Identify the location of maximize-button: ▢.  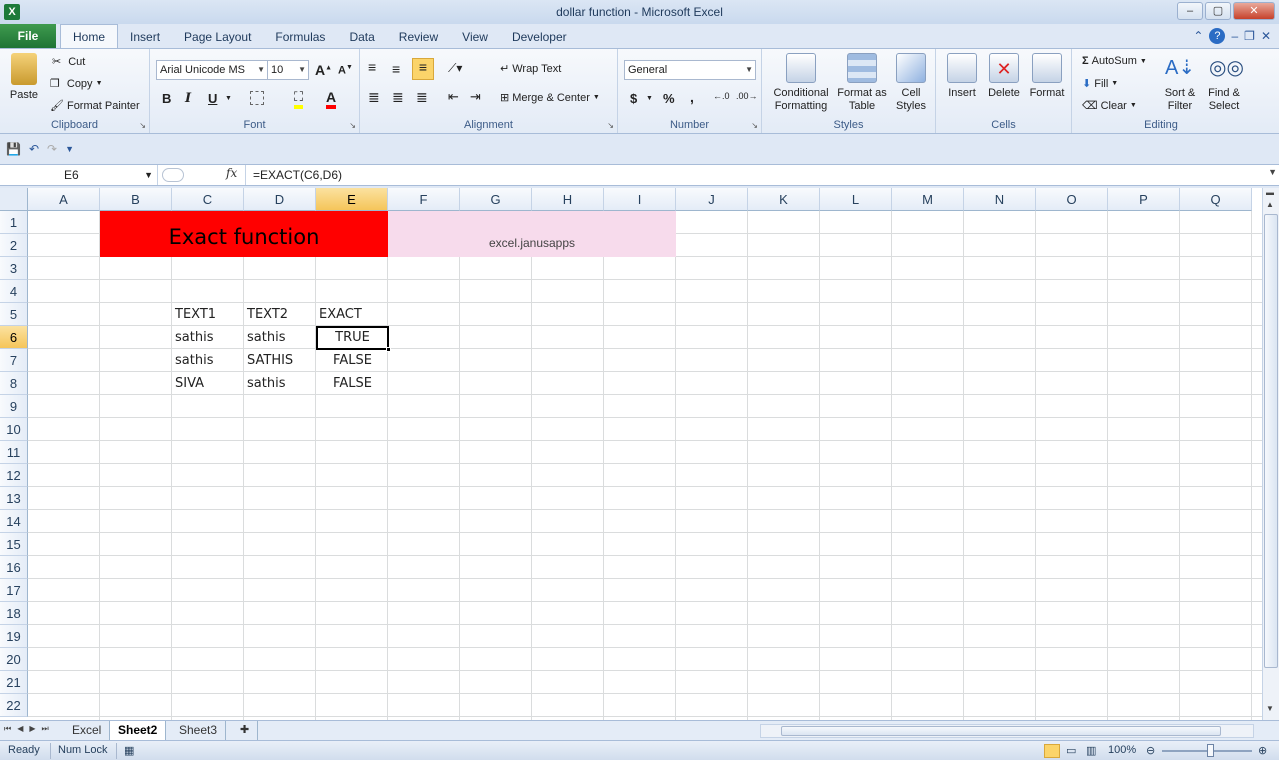
(1218, 11).